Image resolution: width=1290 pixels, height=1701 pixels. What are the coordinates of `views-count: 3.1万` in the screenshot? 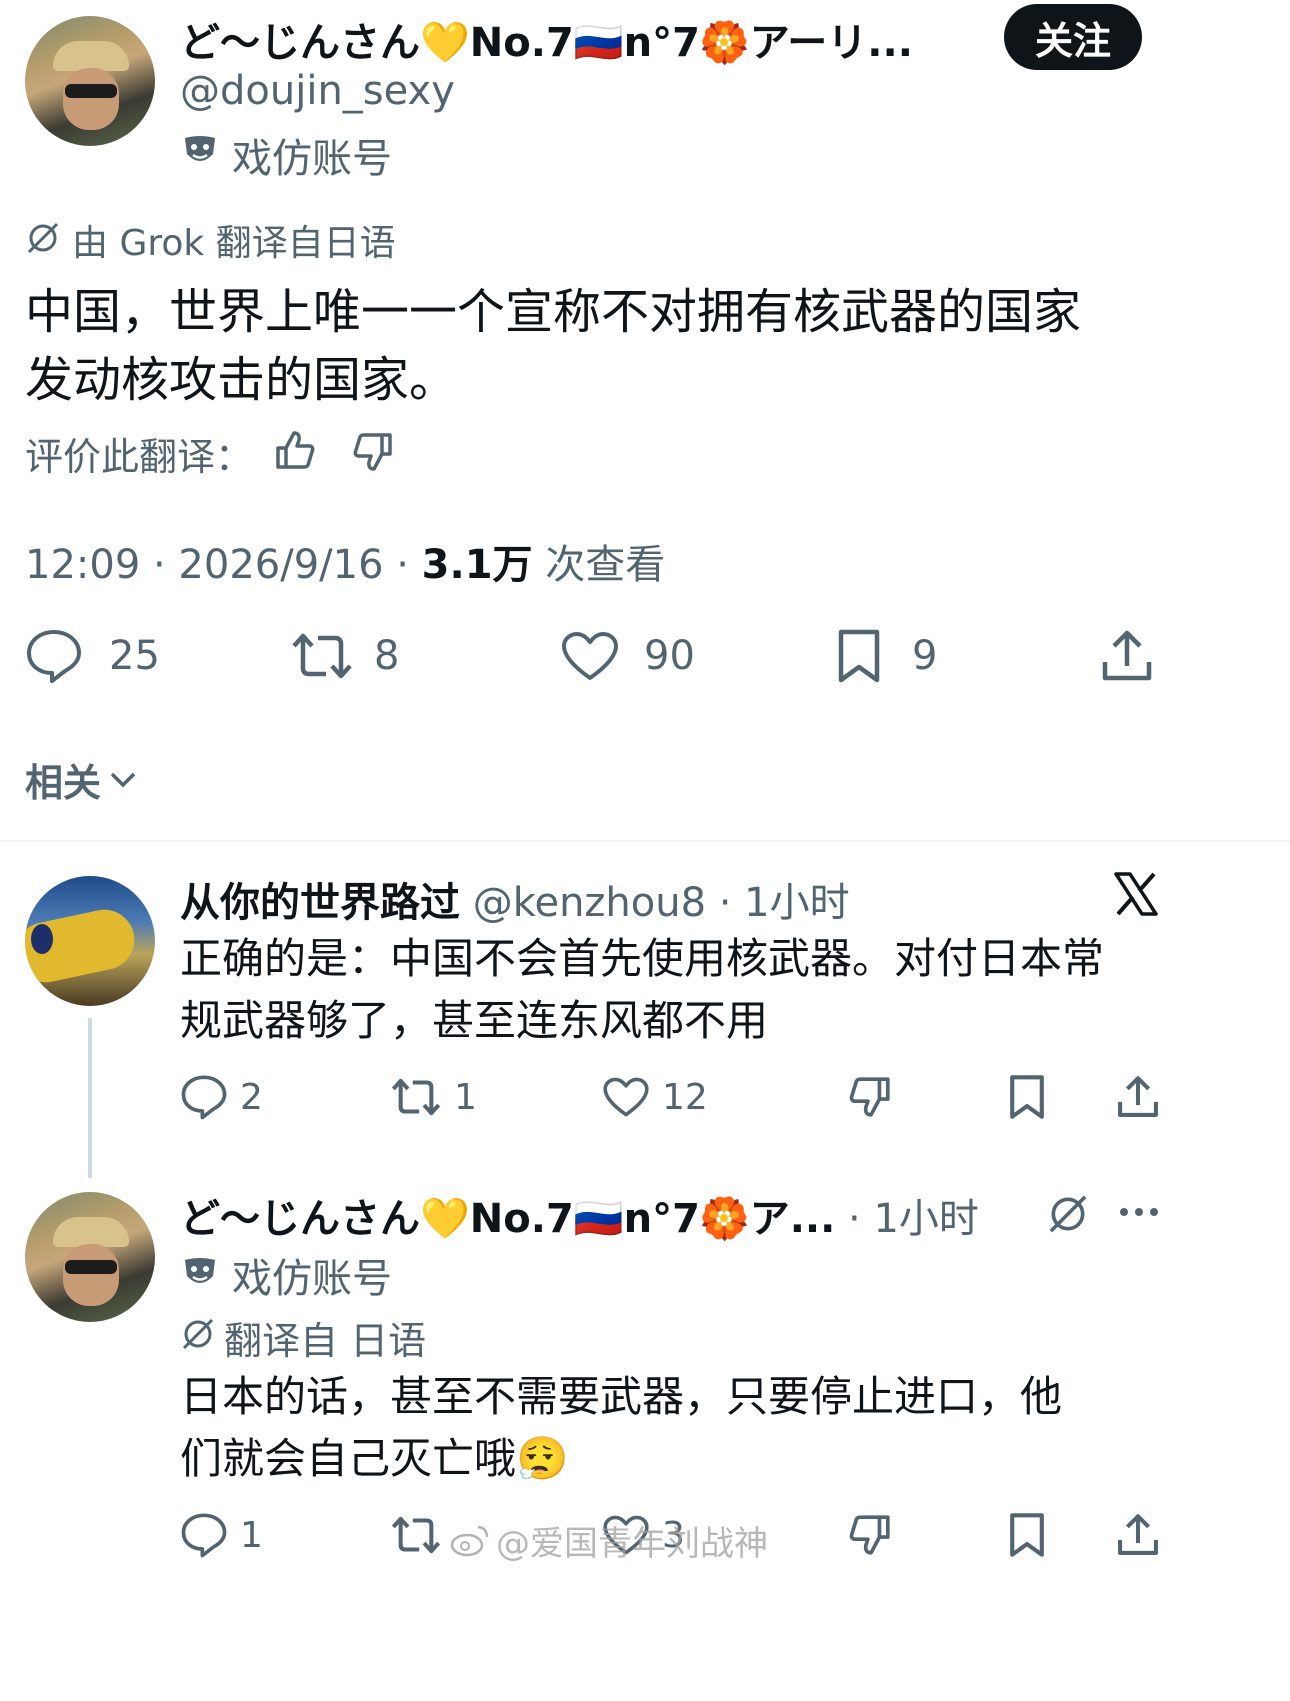 It's located at (477, 565).